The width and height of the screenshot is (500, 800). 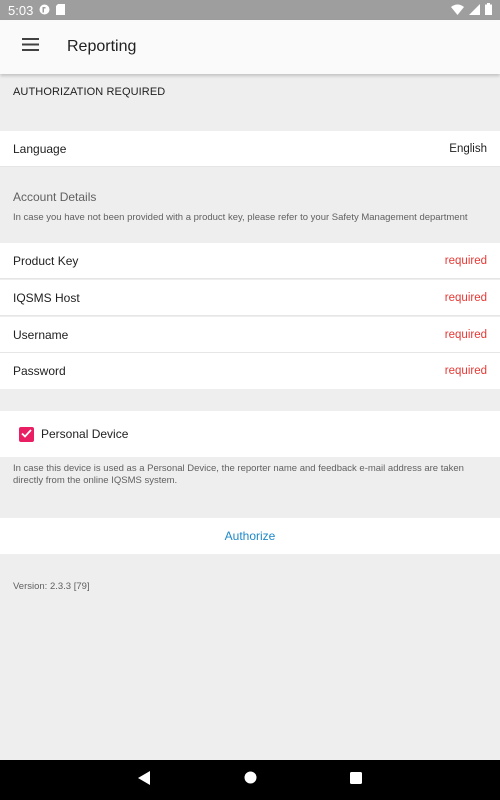 What do you see at coordinates (51, 586) in the screenshot?
I see `version-text: Version: 2.3.3 [79]` at bounding box center [51, 586].